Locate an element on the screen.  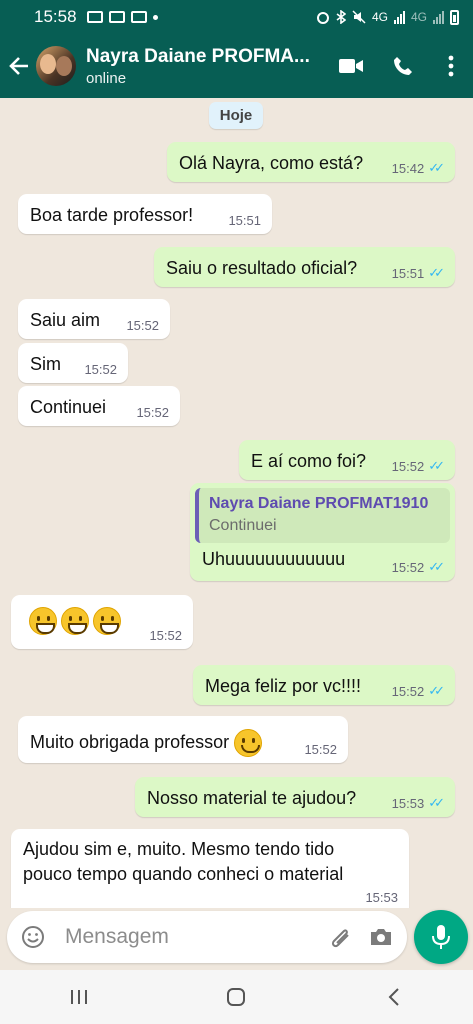
message-in-emoji: 15:52 is located at coordinates (102, 622).